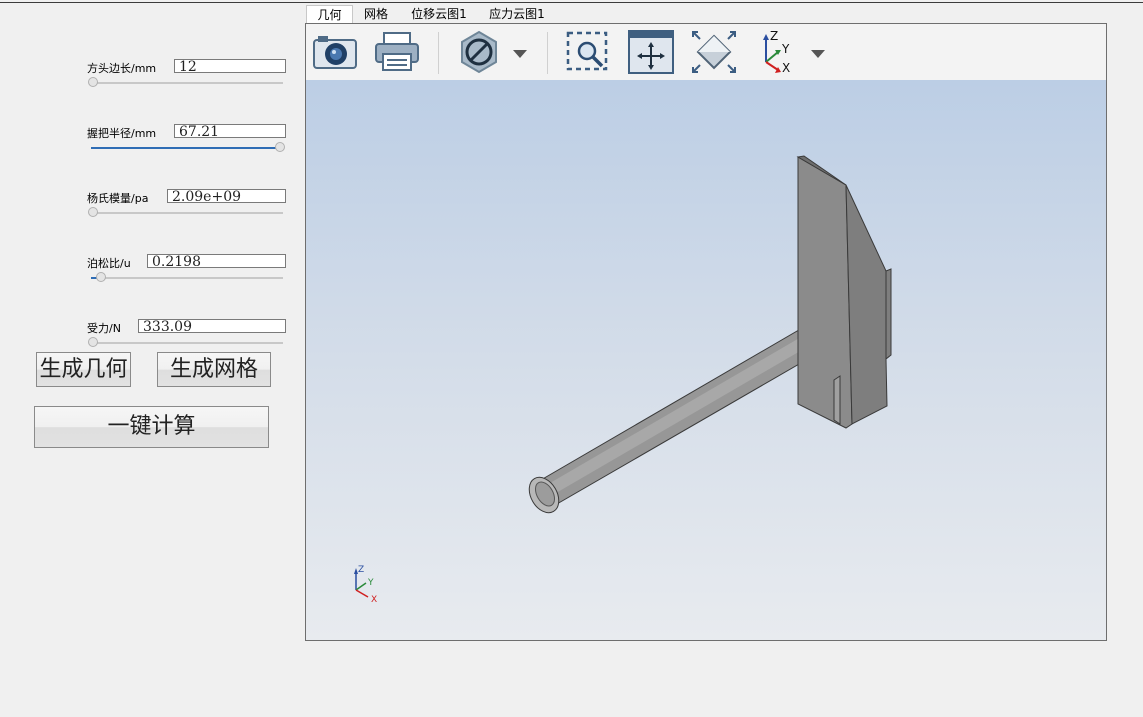 Image resolution: width=1143 pixels, height=717 pixels. I want to click on window-top-border, so click(571, 2).